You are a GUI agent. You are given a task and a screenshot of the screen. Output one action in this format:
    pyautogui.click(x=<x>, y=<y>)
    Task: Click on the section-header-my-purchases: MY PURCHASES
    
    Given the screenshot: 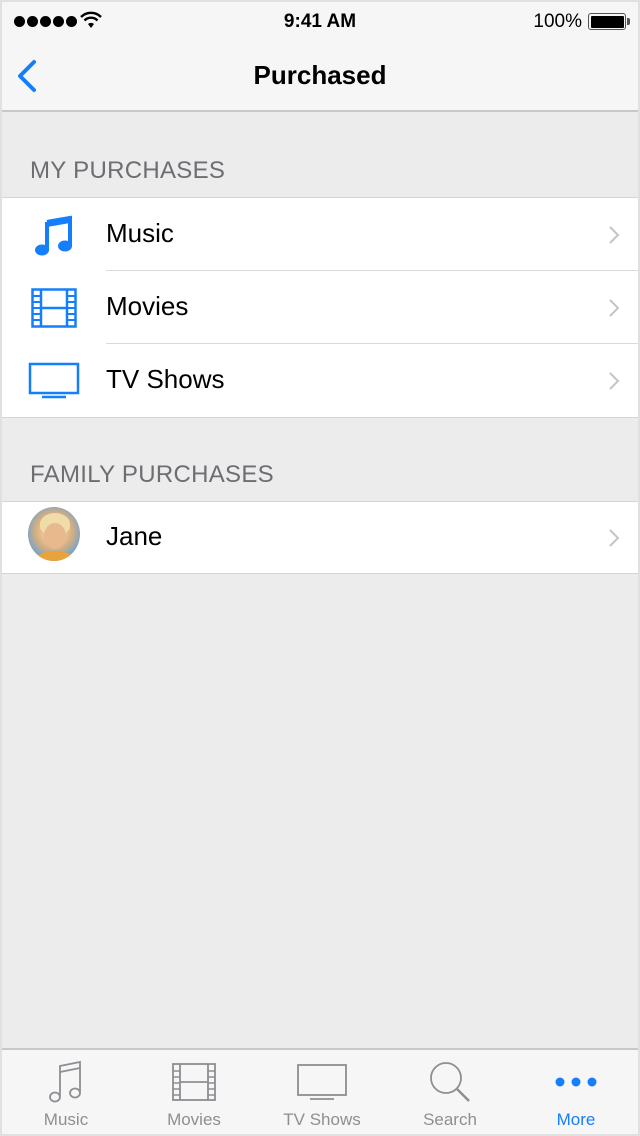 What is the action you would take?
    pyautogui.click(x=128, y=170)
    